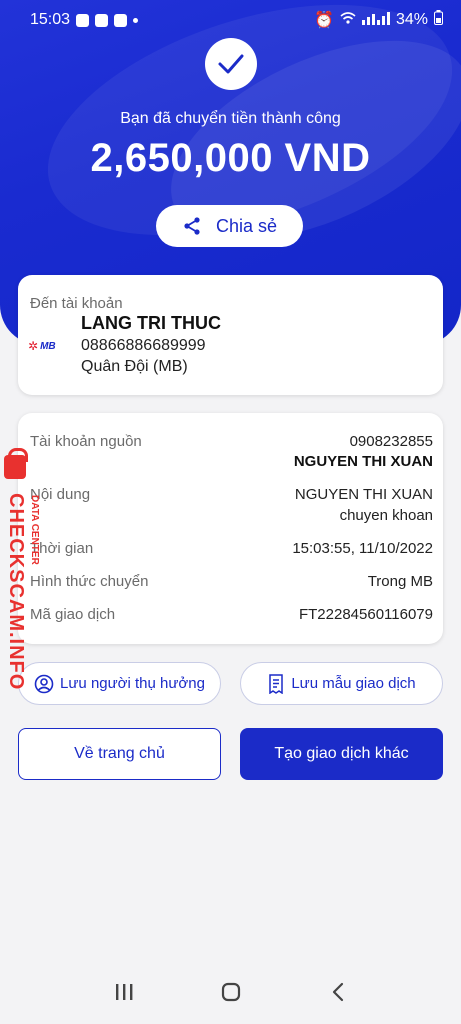 The height and width of the screenshot is (1024, 461). What do you see at coordinates (362, 548) in the screenshot?
I see `time-value: 15:03:55, 11/10/2022` at bounding box center [362, 548].